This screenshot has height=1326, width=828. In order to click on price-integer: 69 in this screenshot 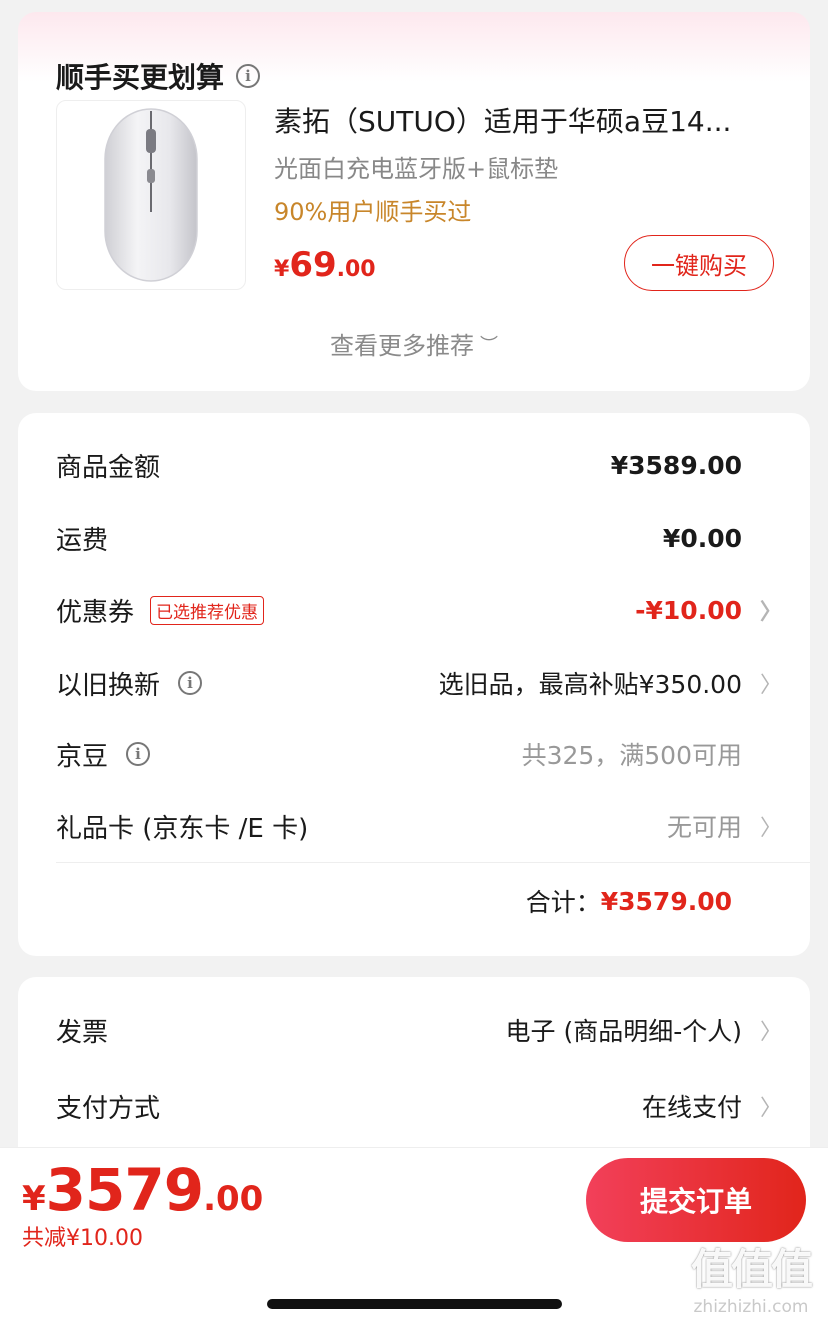, I will do `click(313, 265)`.